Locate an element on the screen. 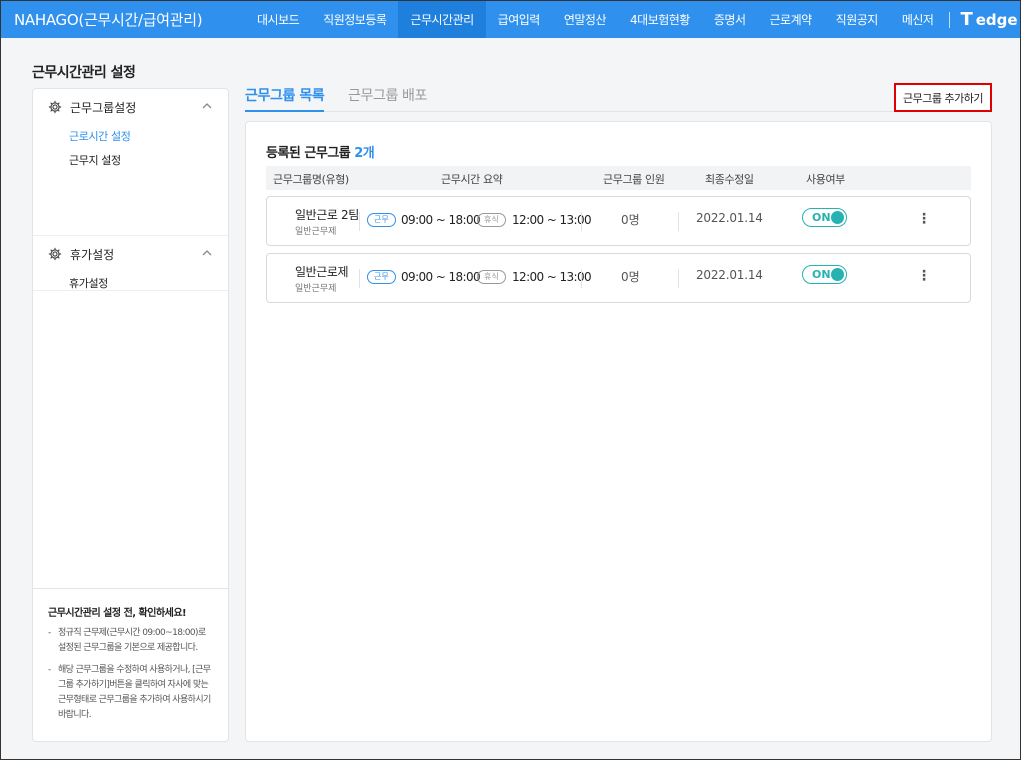 This screenshot has width=1021, height=760. sidebar-group-work-group: 근무그룹설정 근로시간 설정 근무지 설정 is located at coordinates (130, 162).